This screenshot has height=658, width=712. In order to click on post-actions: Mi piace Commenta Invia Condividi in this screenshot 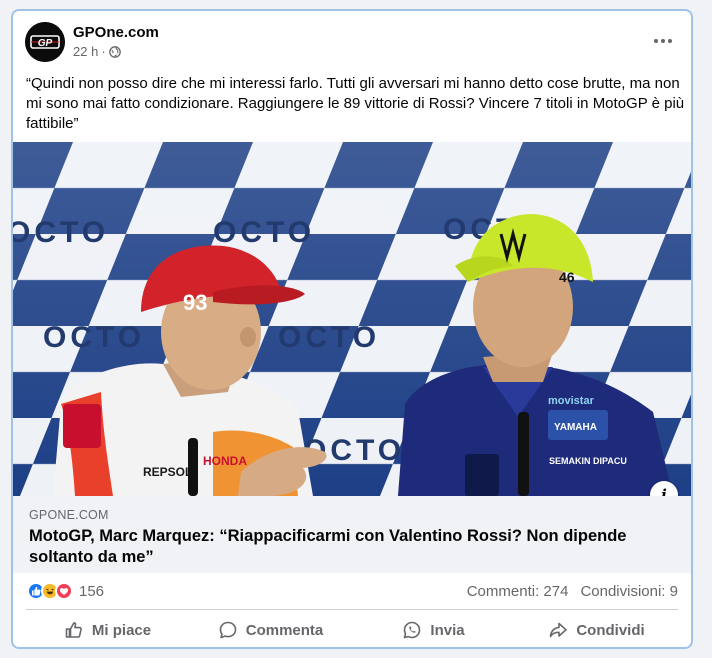, I will do `click(352, 629)`.